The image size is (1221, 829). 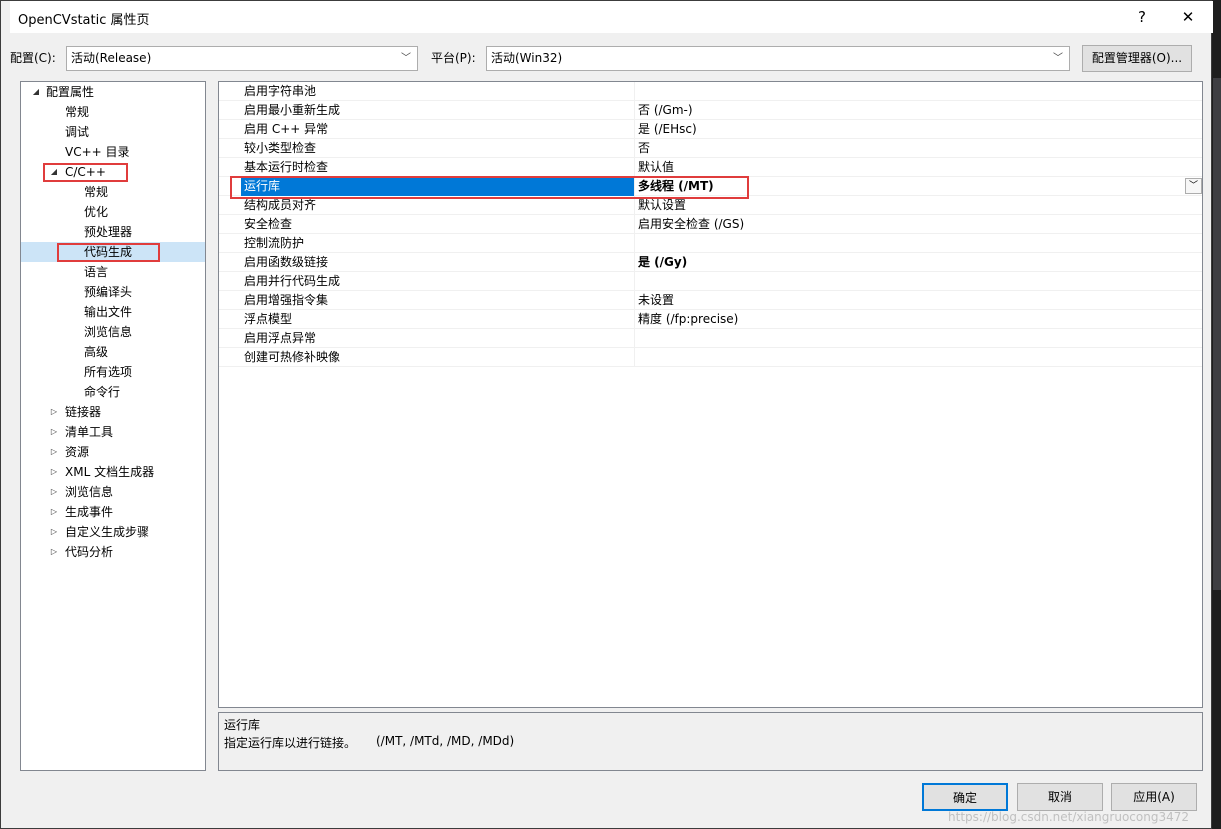 I want to click on tree-item: VC++ 目录, so click(x=113, y=152).